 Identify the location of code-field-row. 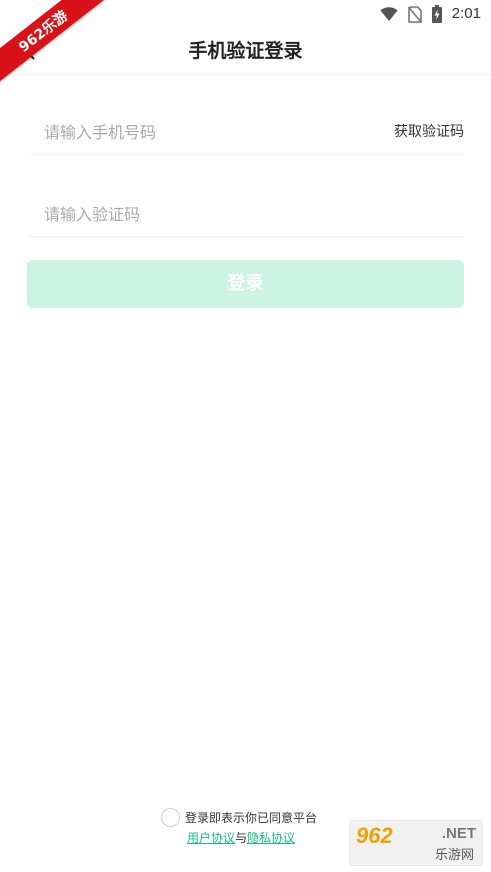
(246, 214).